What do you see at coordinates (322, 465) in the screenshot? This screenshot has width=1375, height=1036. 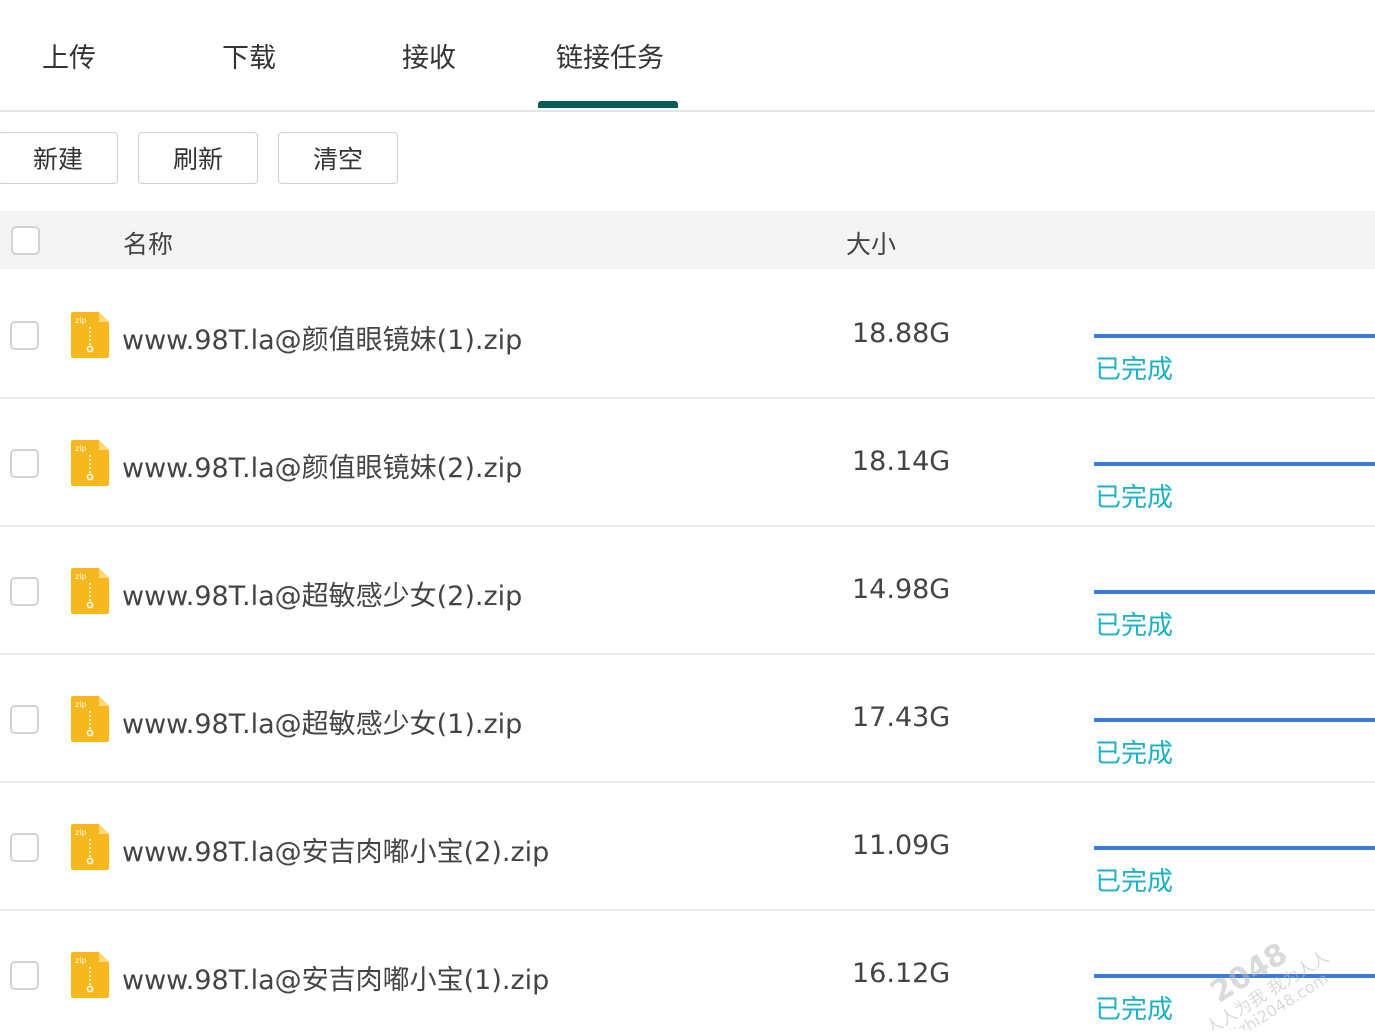 I see `file-name: www.98T.la@颜值眼镜妹(2).zip` at bounding box center [322, 465].